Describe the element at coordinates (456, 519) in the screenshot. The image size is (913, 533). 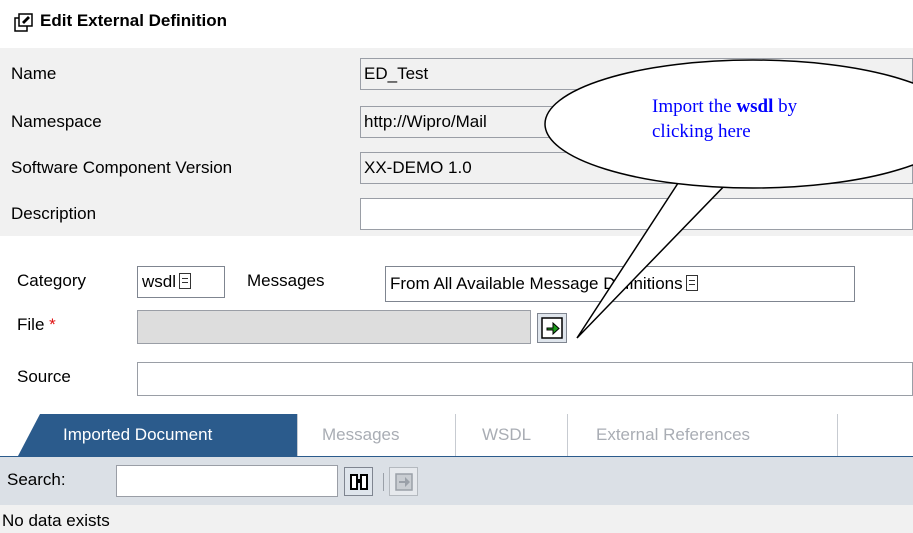
I see `empty-state-row: No data exists` at that location.